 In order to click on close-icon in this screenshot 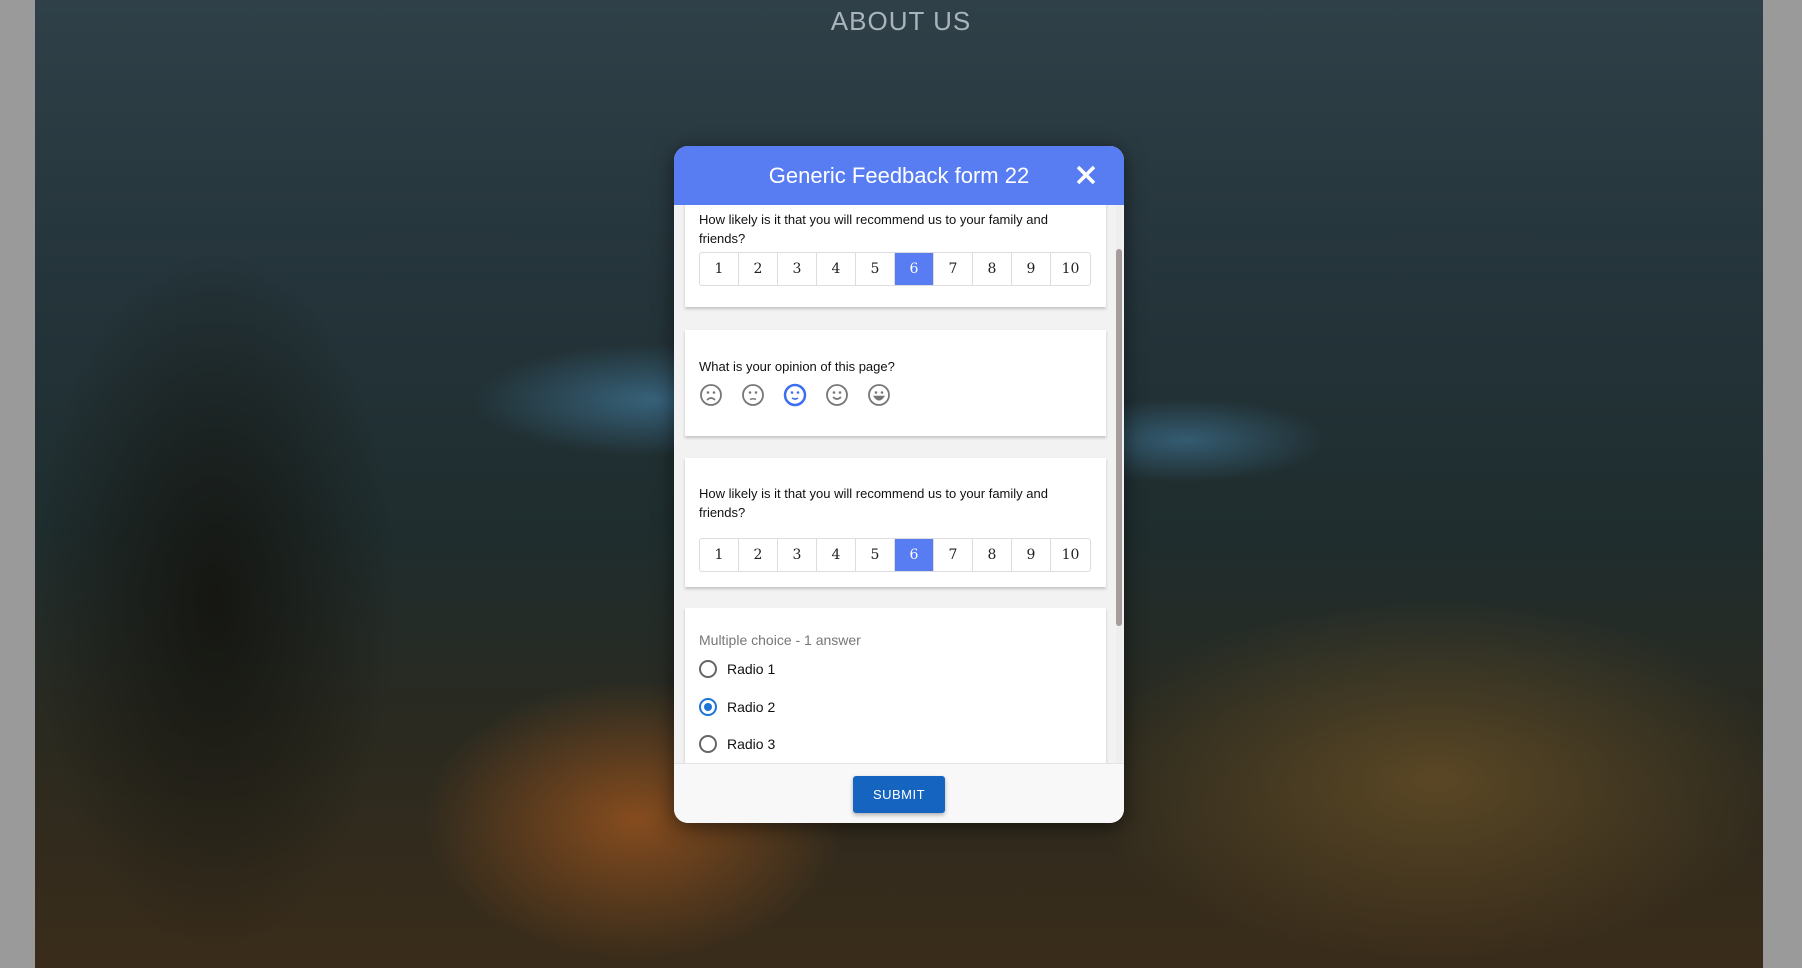, I will do `click(1086, 175)`.